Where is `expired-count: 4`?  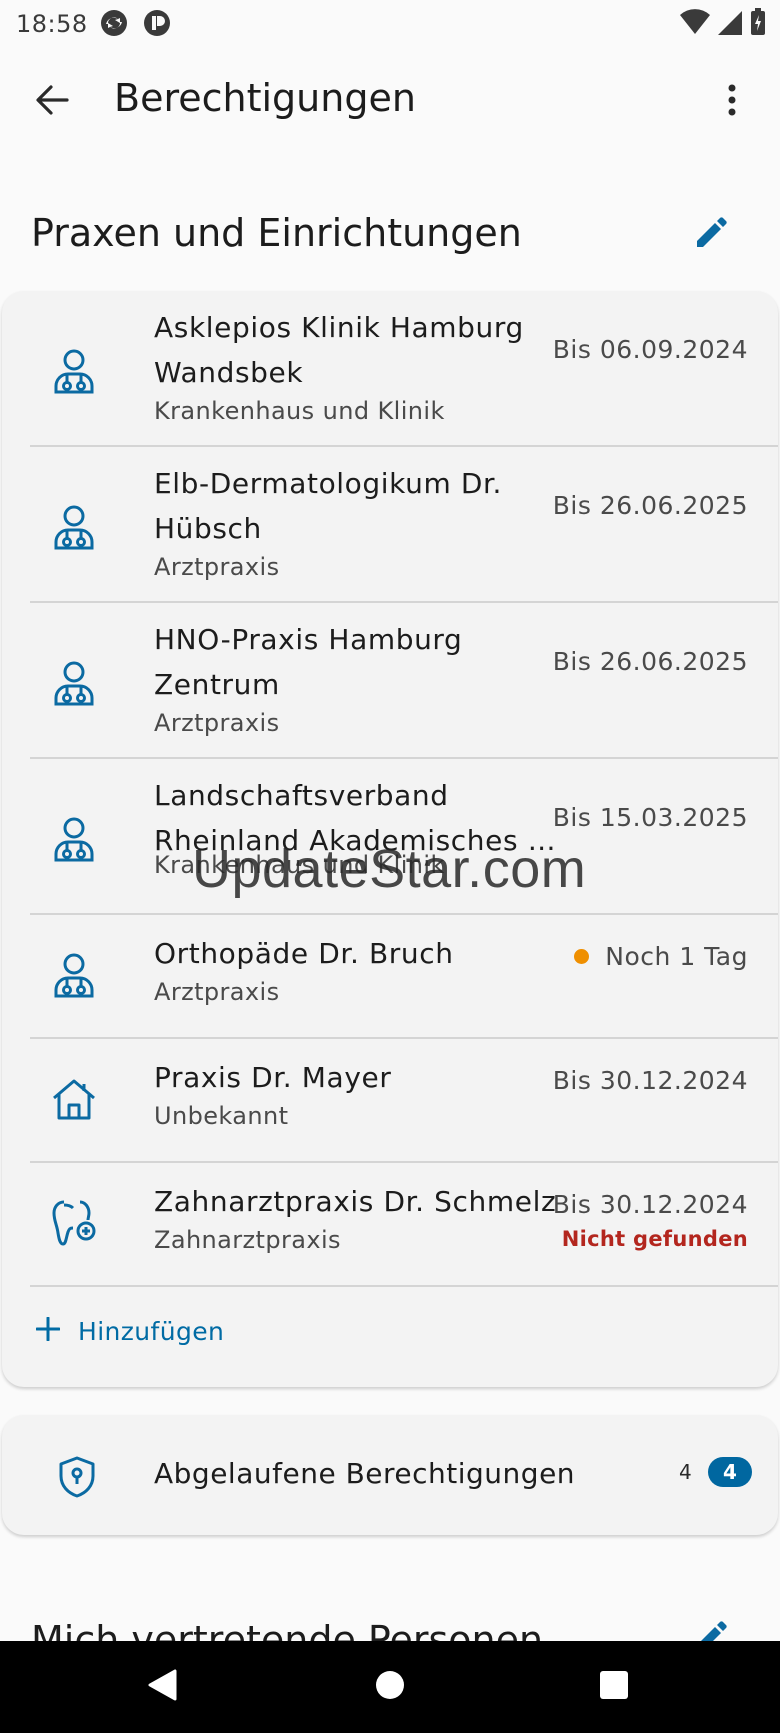
expired-count: 4 is located at coordinates (685, 1472).